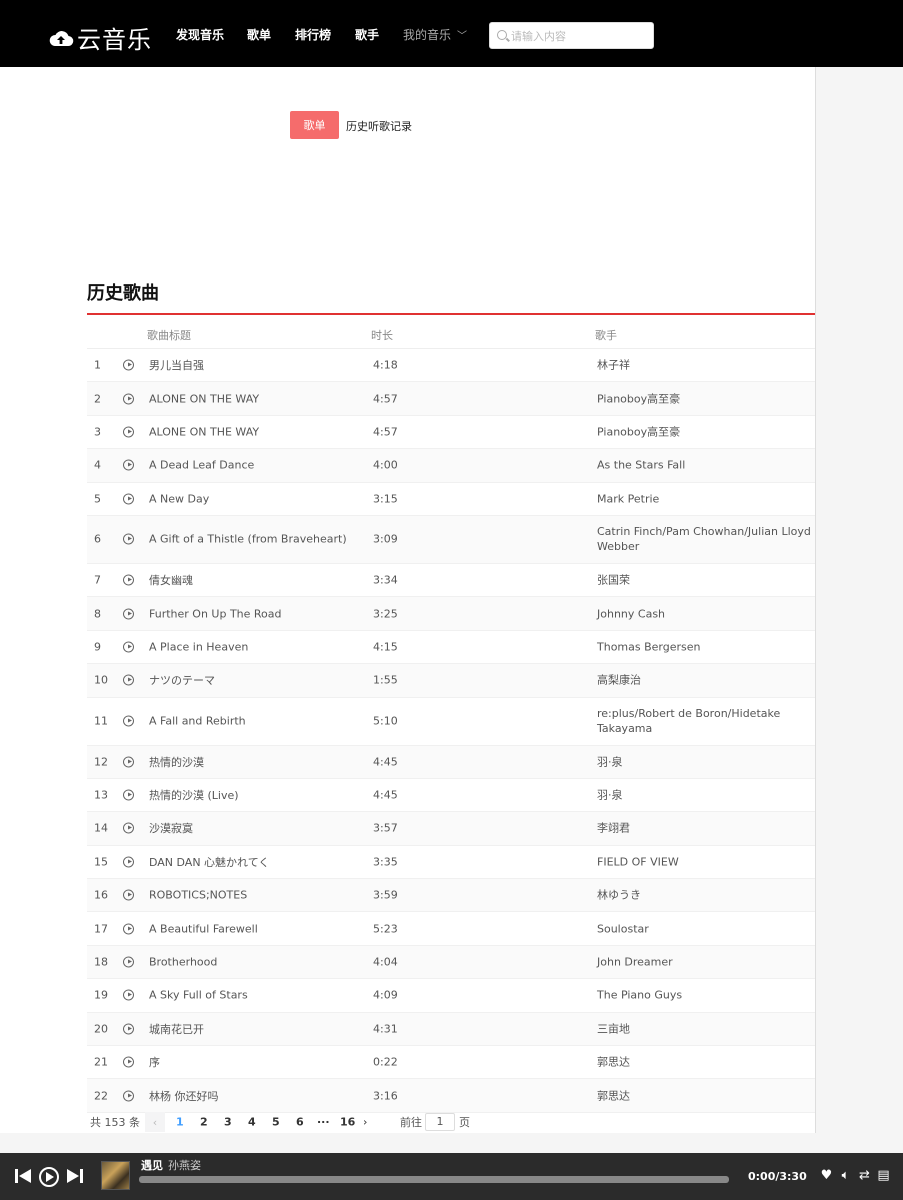 This screenshot has height=1200, width=903. What do you see at coordinates (313, 34) in the screenshot?
I see `nav-charts: 排行榜` at bounding box center [313, 34].